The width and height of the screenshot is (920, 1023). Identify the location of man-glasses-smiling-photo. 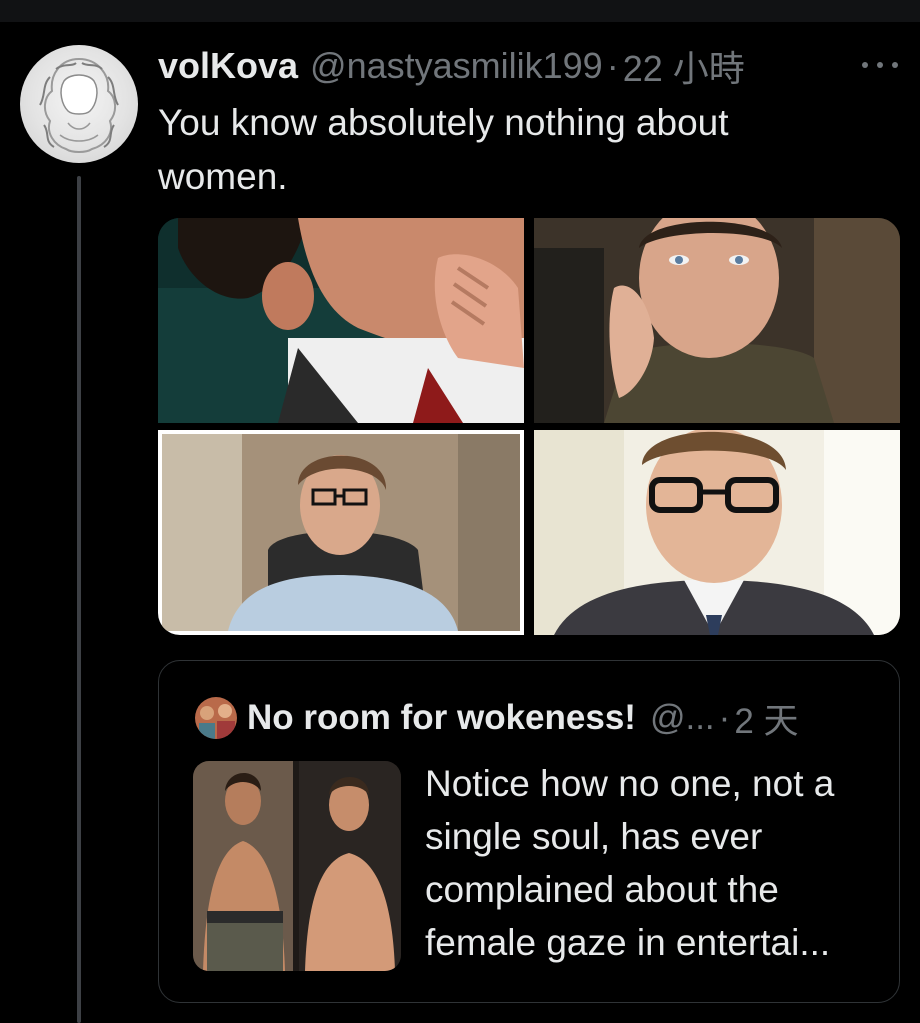
(341, 532).